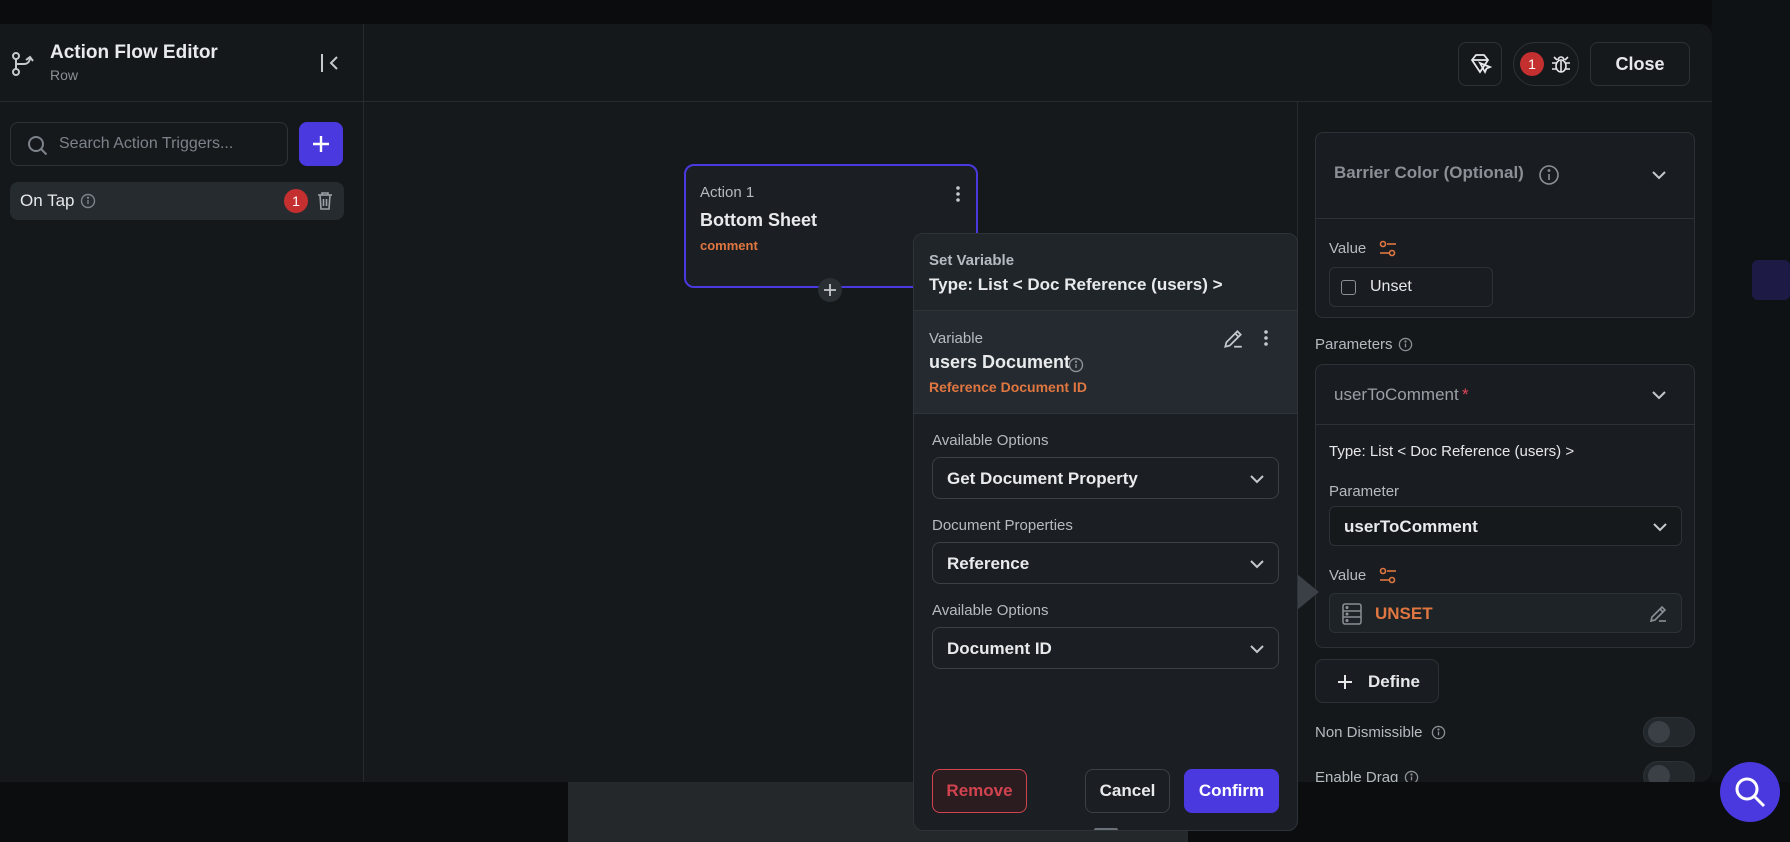 Image resolution: width=1790 pixels, height=842 pixels. I want to click on magic-action-button, so click(1480, 64).